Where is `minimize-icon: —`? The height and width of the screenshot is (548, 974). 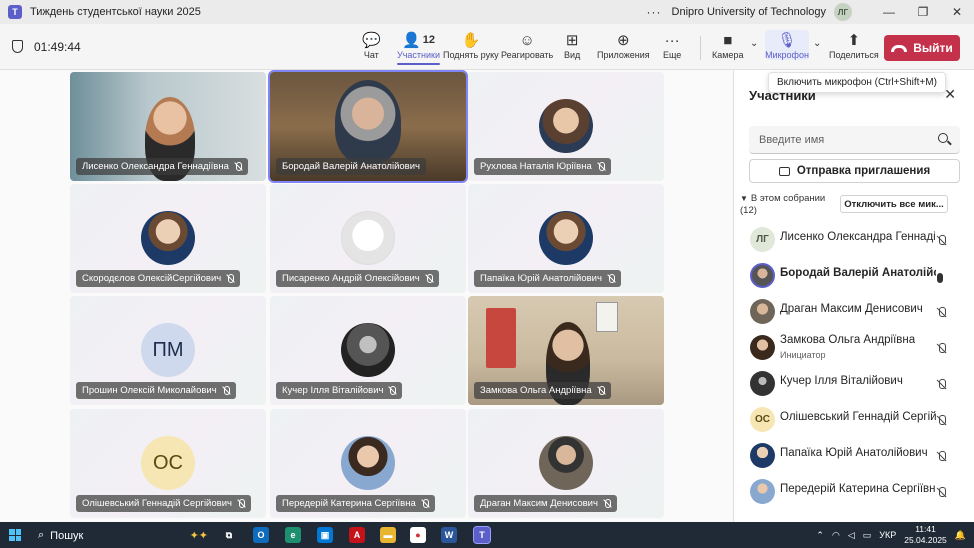 minimize-icon: — is located at coordinates (889, 12).